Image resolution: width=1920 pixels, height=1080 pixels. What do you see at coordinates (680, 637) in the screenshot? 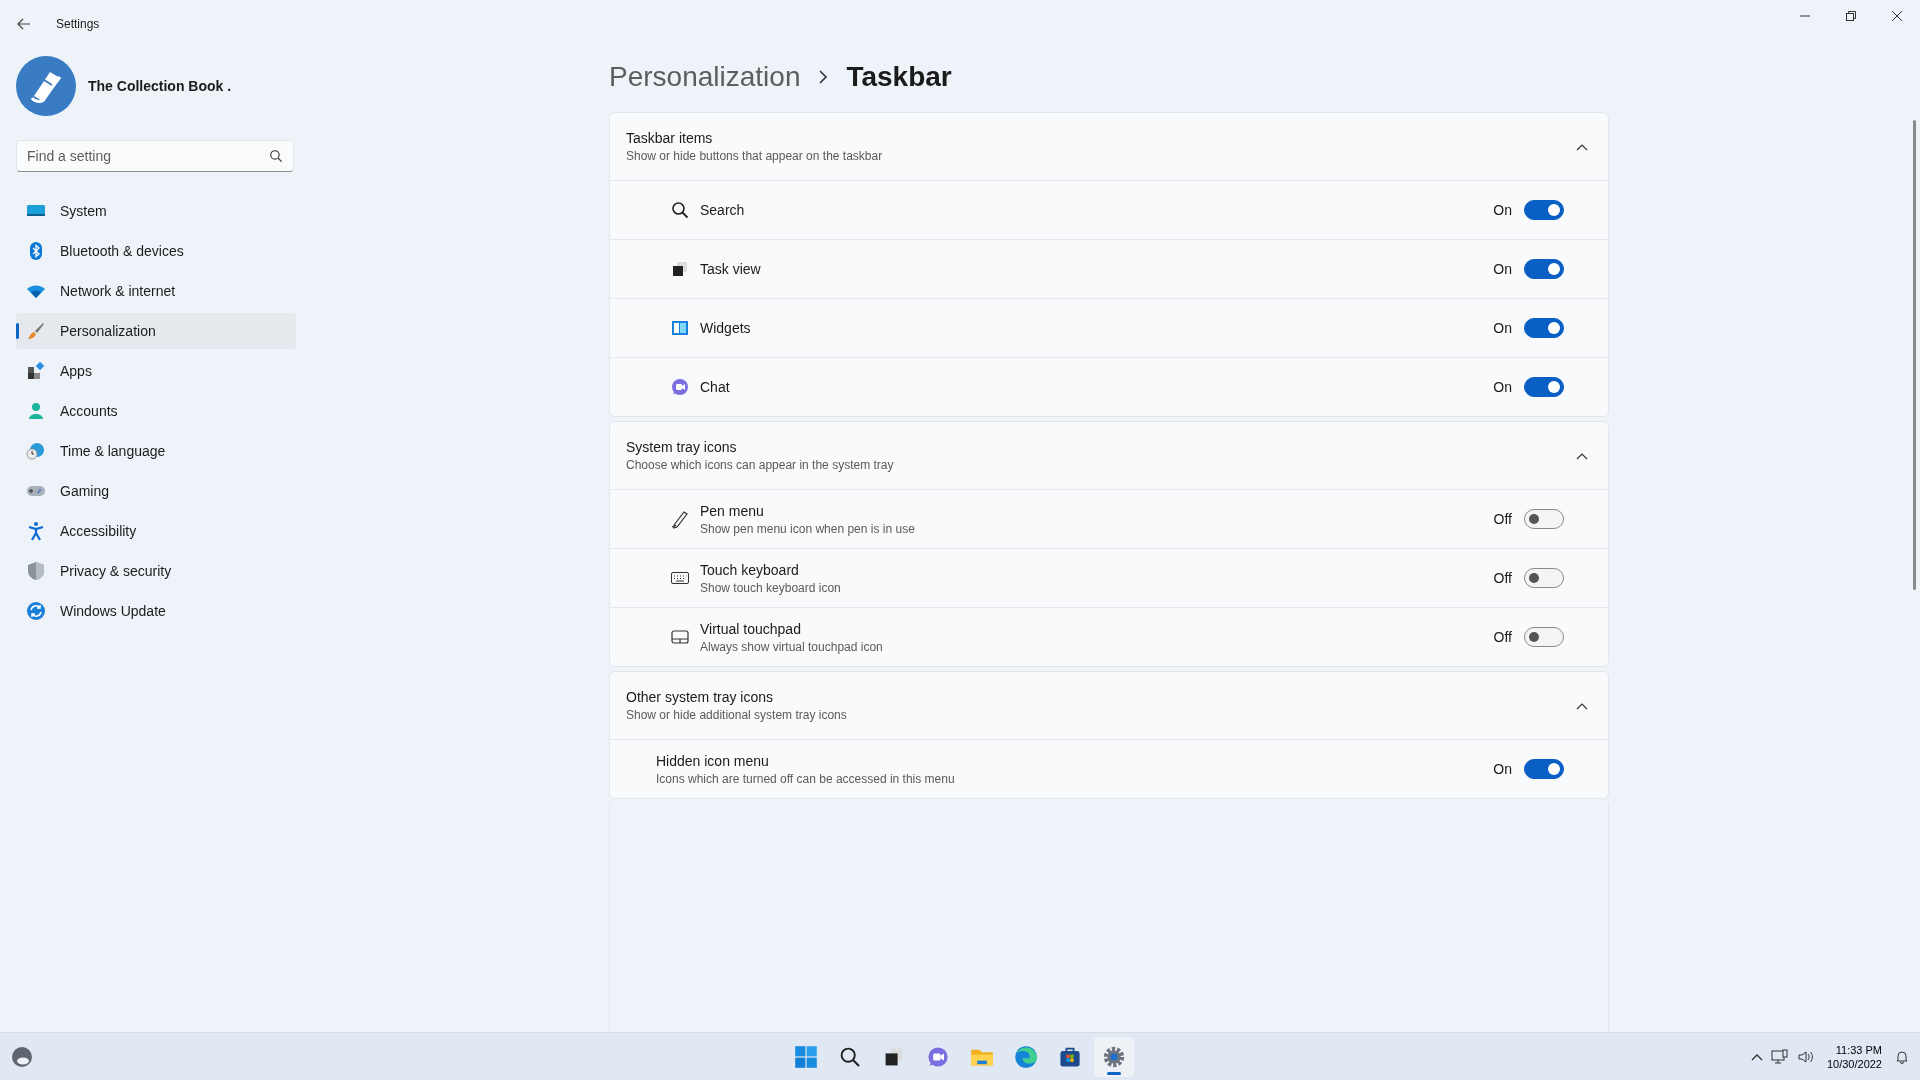
I see `touchpad-icon` at bounding box center [680, 637].